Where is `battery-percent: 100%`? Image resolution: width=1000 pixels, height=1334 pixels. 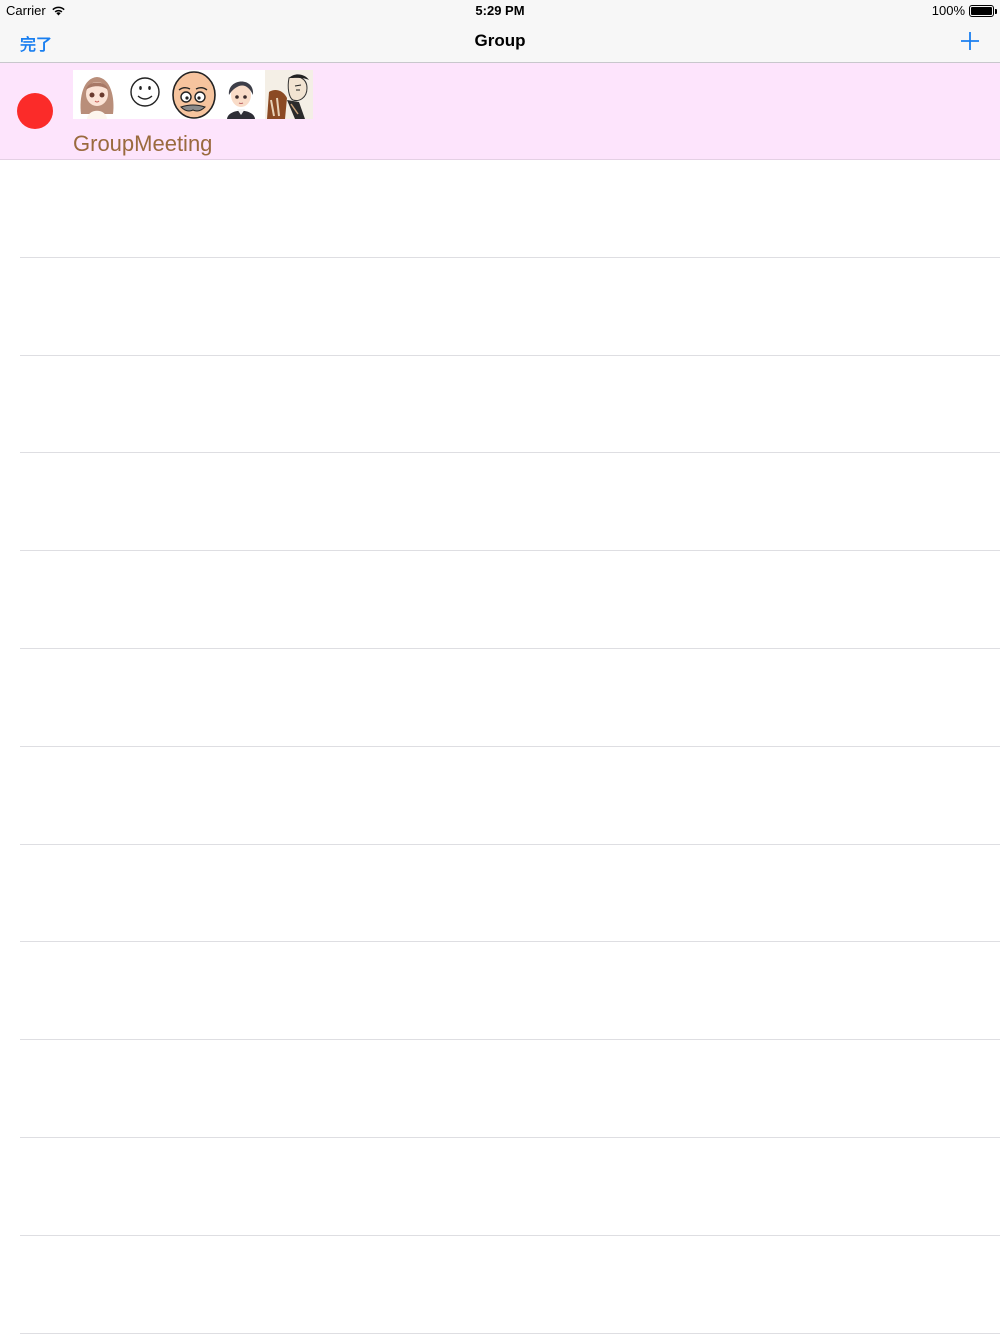 battery-percent: 100% is located at coordinates (948, 10).